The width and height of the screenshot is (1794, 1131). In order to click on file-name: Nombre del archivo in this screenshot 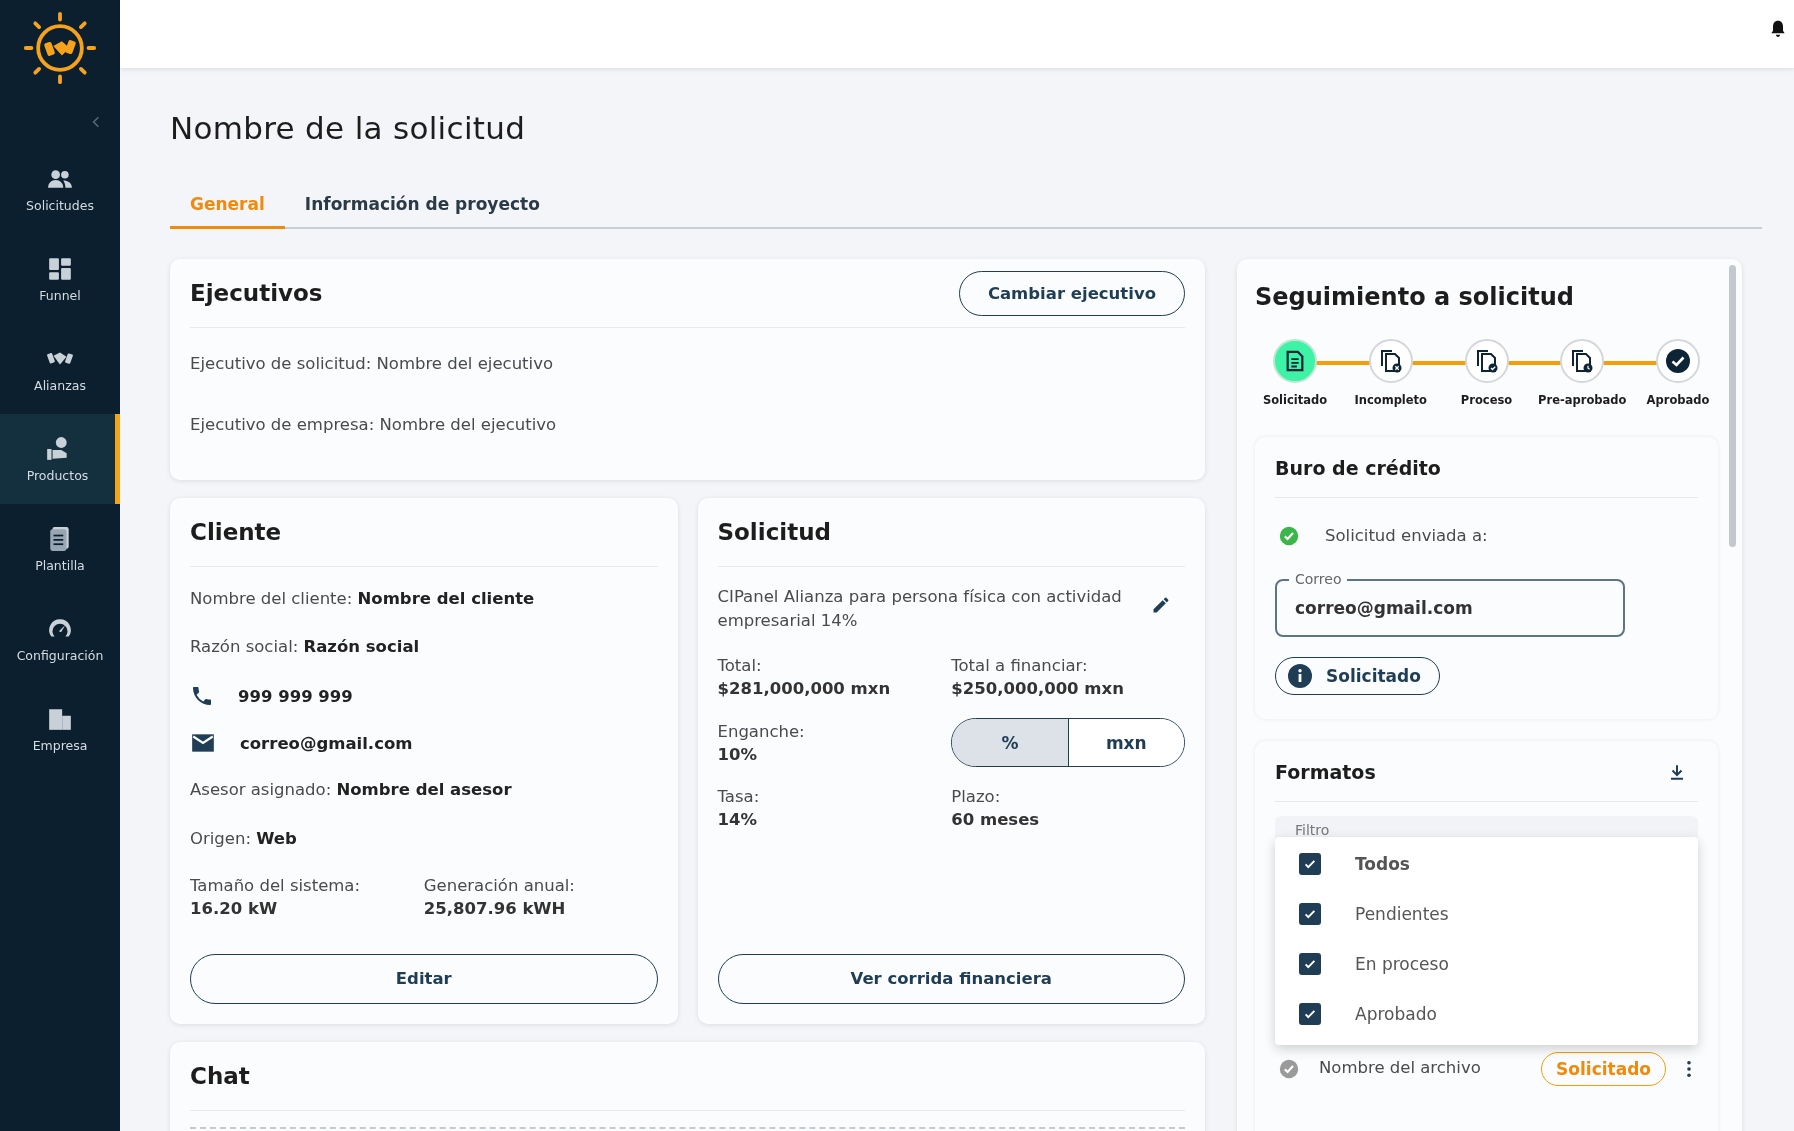, I will do `click(1400, 1068)`.